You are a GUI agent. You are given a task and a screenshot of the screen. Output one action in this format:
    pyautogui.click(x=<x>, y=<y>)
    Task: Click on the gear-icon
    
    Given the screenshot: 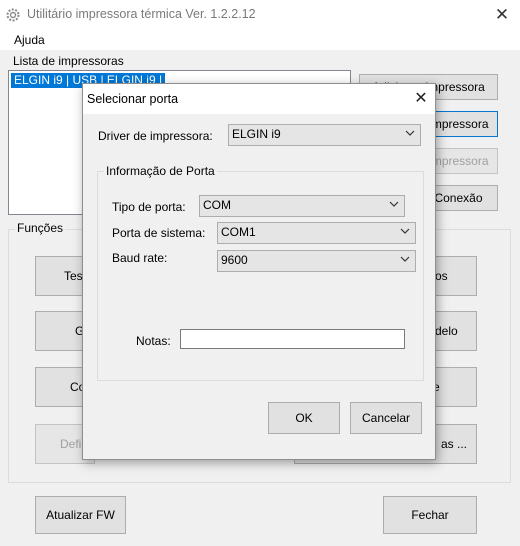 What is the action you would take?
    pyautogui.click(x=13, y=15)
    